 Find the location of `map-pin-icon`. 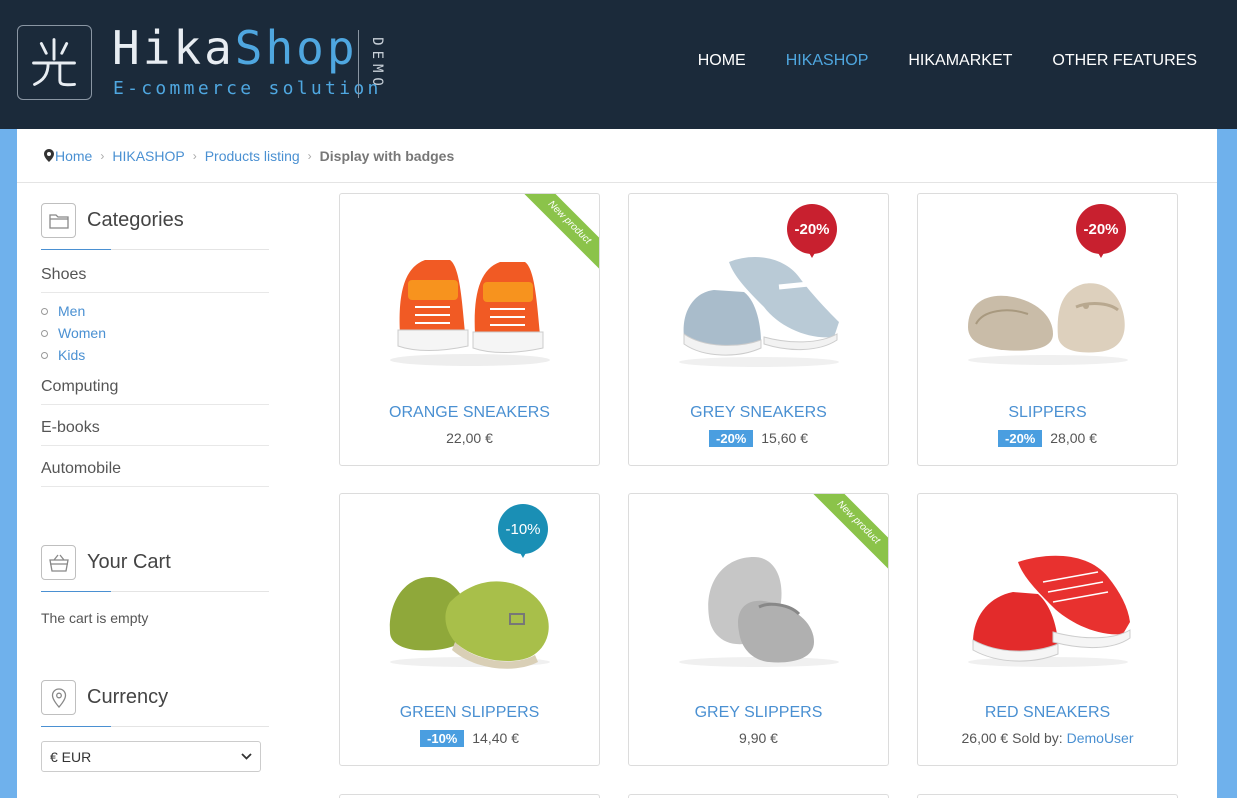

map-pin-icon is located at coordinates (49, 155).